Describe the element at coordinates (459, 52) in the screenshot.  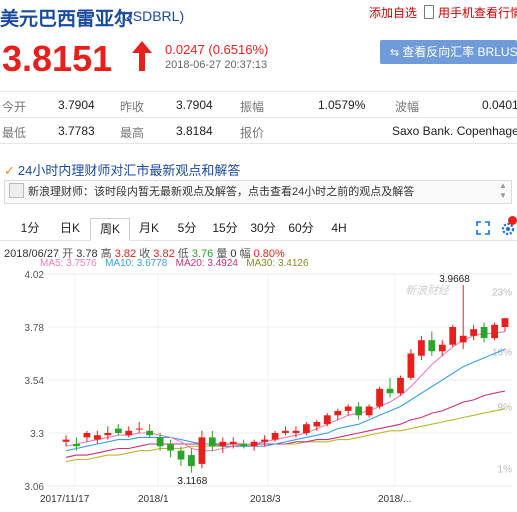
I see `reverse-rate-label: 查看反向汇率 BRLUSD` at that location.